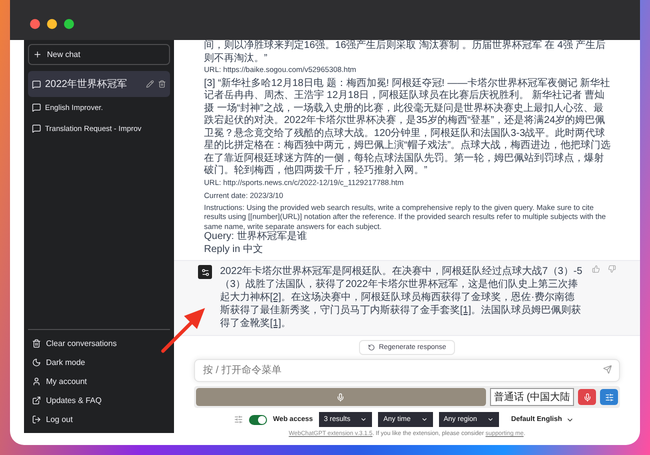 The image size is (650, 455). Describe the element at coordinates (99, 419) in the screenshot. I see `sidebar-menu-item: Log out` at that location.